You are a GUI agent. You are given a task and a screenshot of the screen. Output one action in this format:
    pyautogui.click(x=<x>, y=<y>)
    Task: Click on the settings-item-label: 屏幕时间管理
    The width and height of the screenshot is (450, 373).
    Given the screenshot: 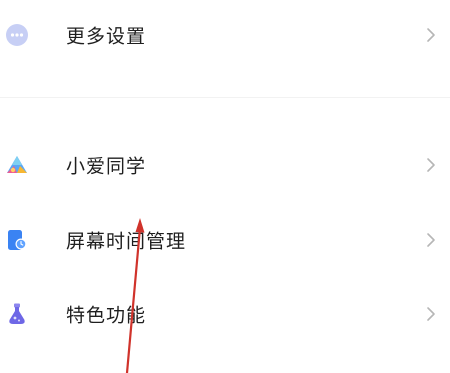 What is the action you would take?
    pyautogui.click(x=126, y=241)
    